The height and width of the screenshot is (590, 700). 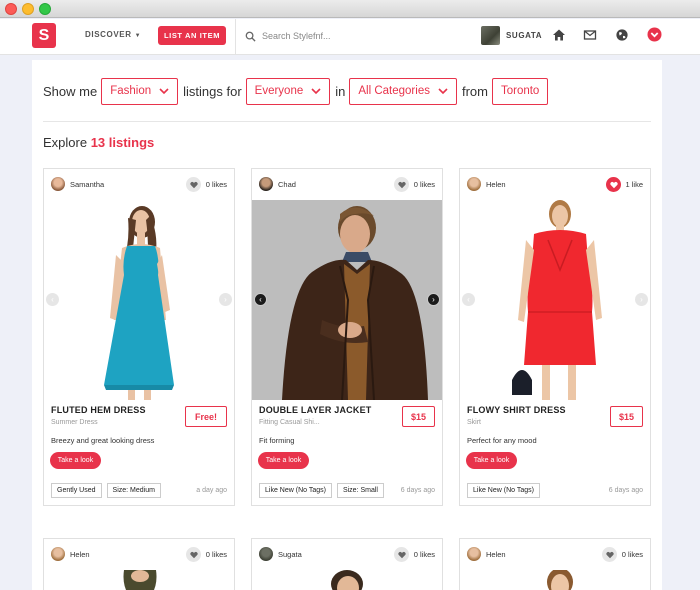 I want to click on nav-divider, so click(x=235, y=37).